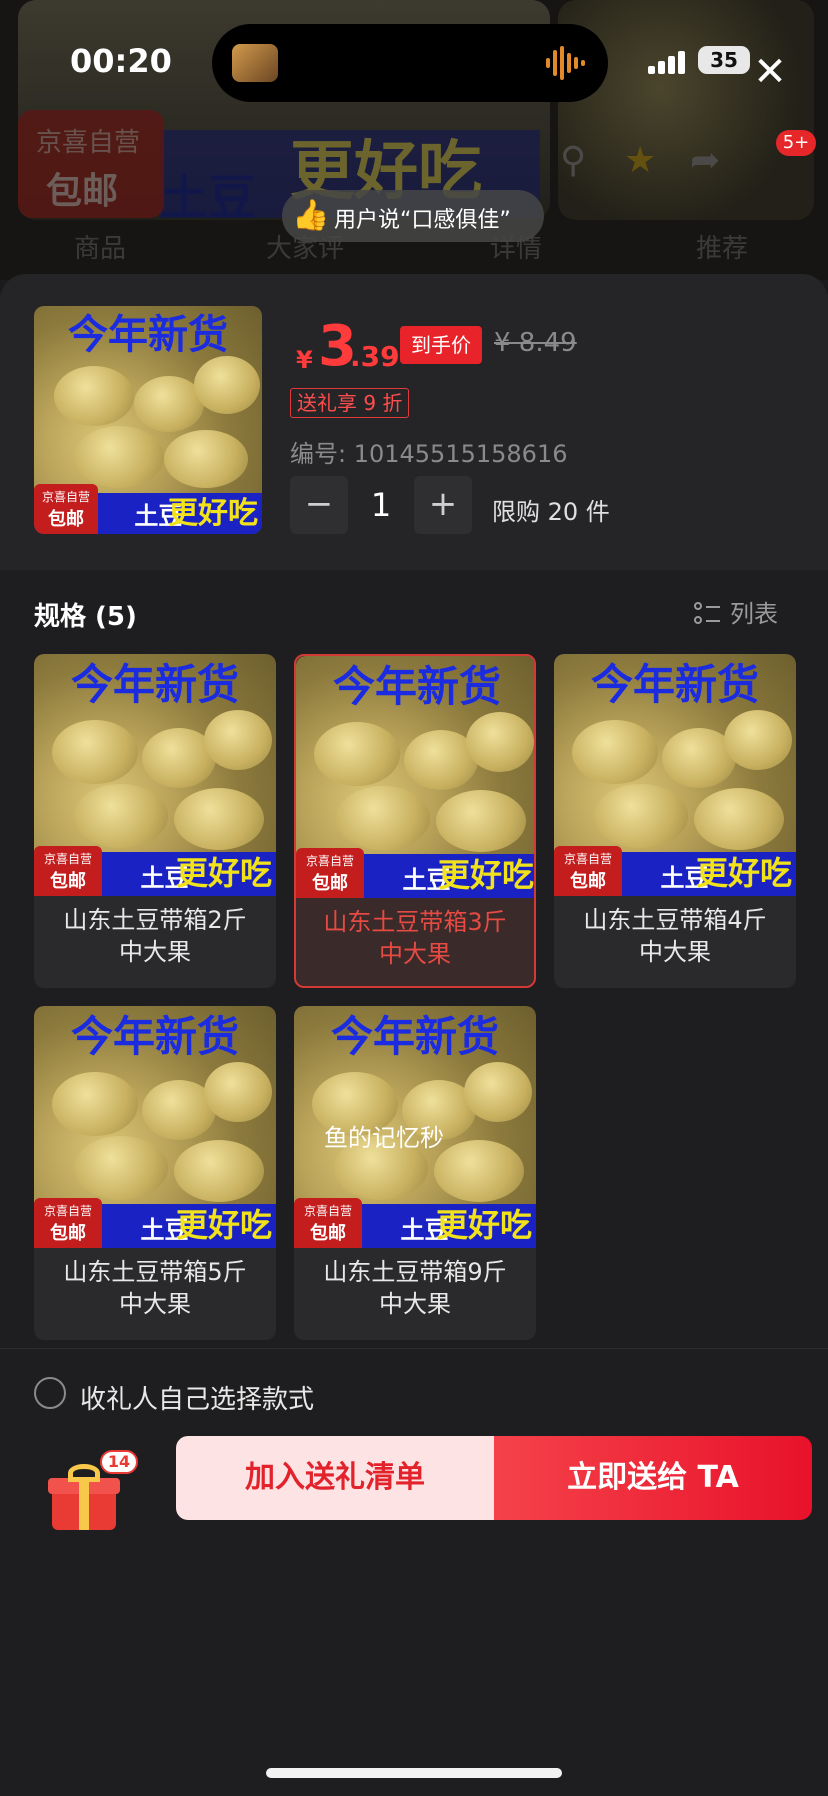  I want to click on status-bar: 00:20 35 ✕, so click(414, 55).